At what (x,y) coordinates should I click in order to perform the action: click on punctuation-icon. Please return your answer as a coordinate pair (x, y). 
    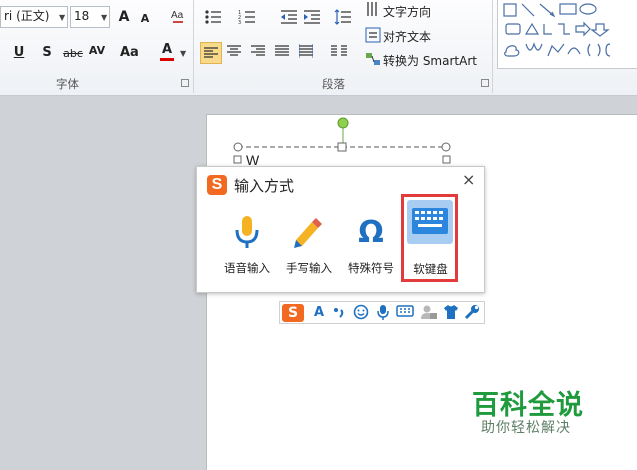
    Looking at the image, I should click on (339, 313).